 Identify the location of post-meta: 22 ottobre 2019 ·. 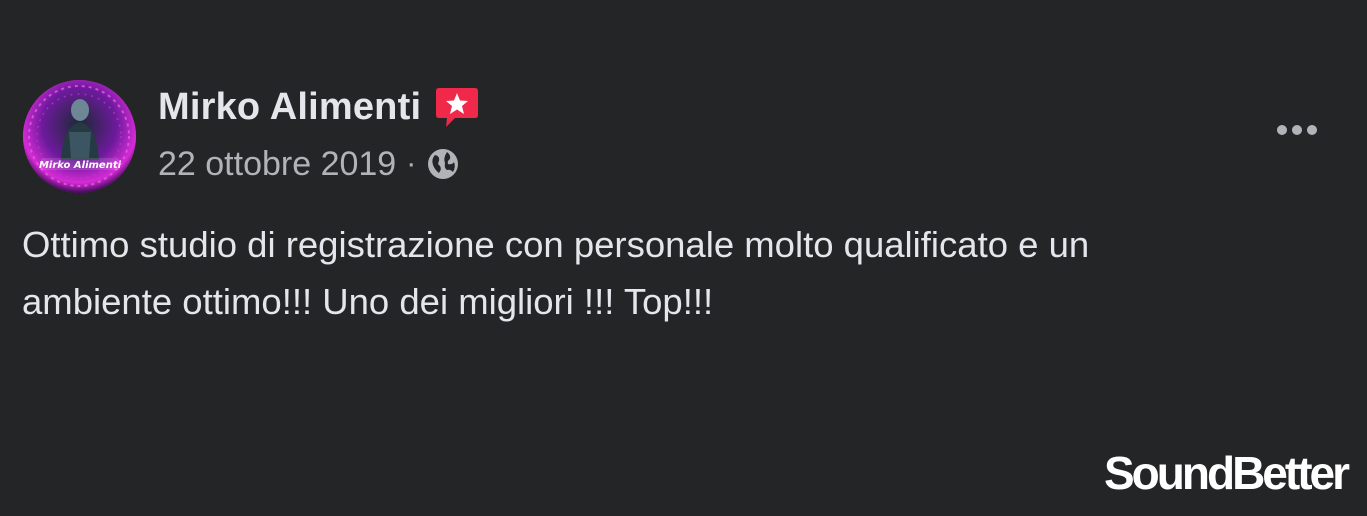
(309, 164).